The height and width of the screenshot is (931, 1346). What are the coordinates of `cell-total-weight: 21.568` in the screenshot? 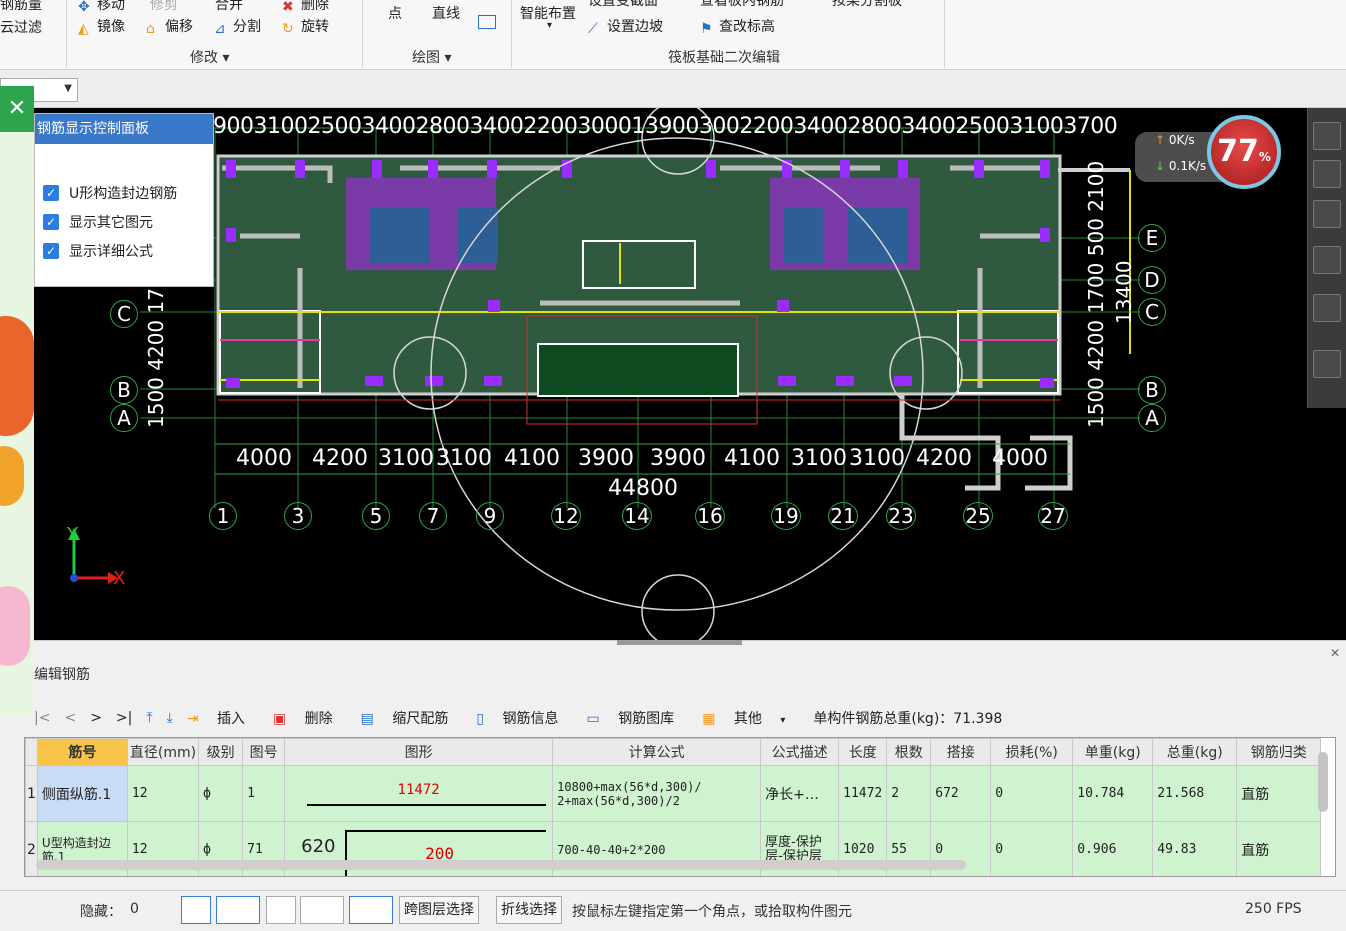 It's located at (1195, 793).